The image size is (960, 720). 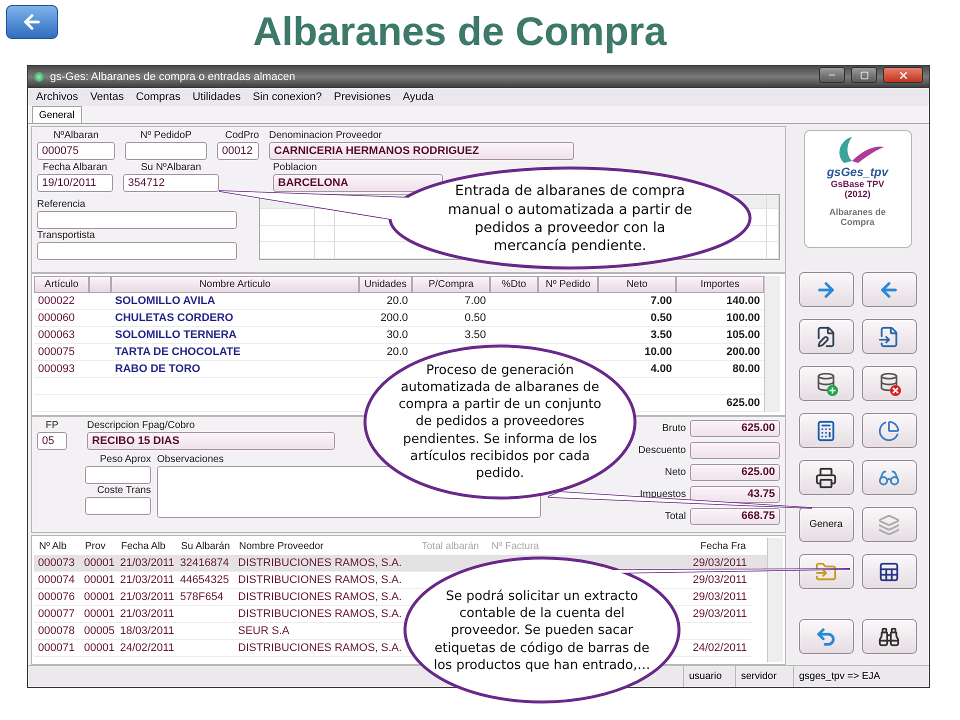 What do you see at coordinates (903, 75) in the screenshot?
I see `close-button` at bounding box center [903, 75].